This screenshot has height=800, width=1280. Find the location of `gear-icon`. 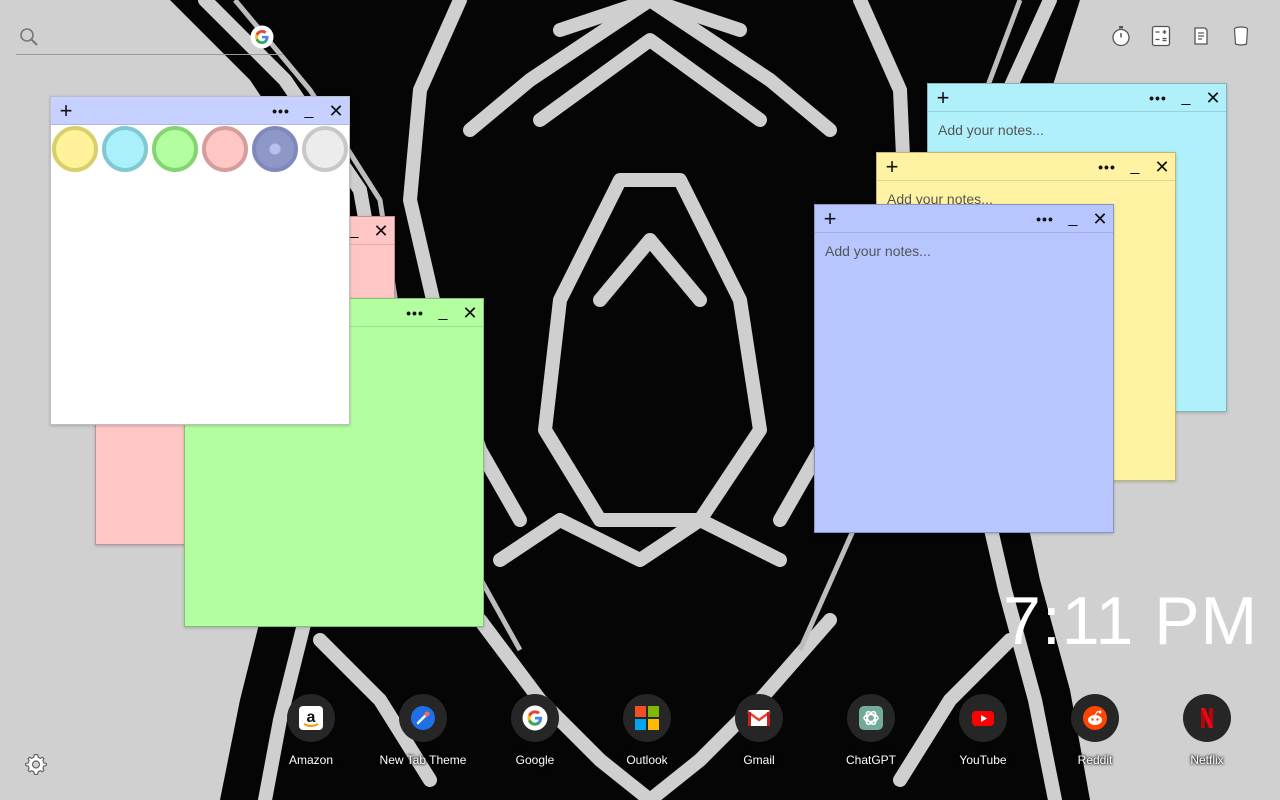

gear-icon is located at coordinates (36, 764).